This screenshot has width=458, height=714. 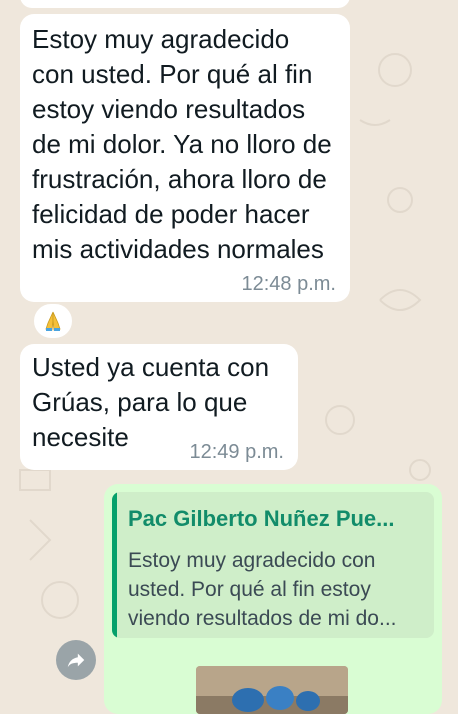 I want to click on quote-accent-bar, so click(x=114, y=565).